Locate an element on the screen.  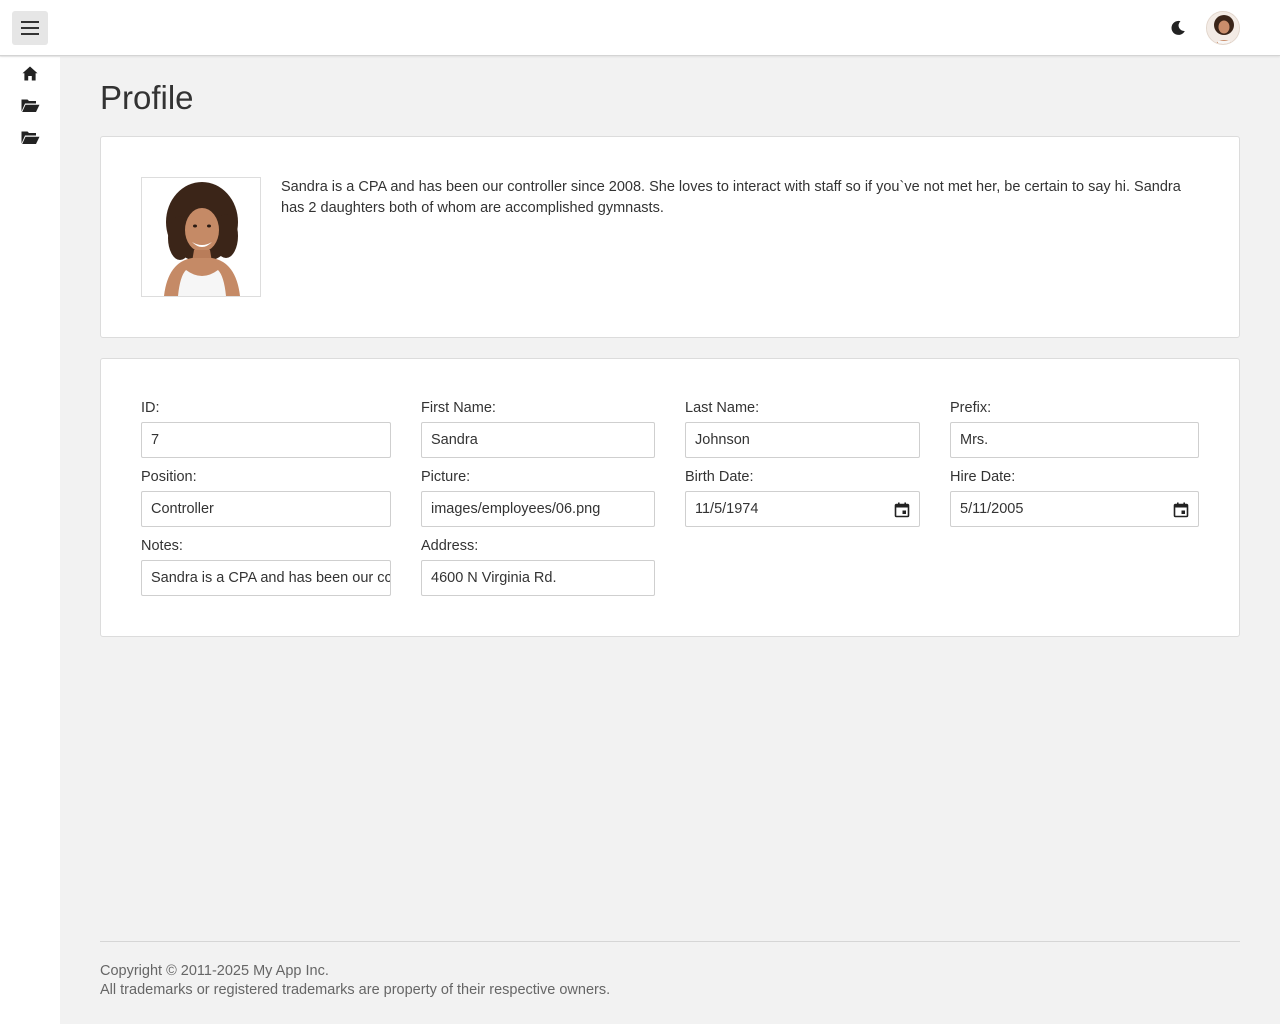
avatar-image is located at coordinates (1223, 28).